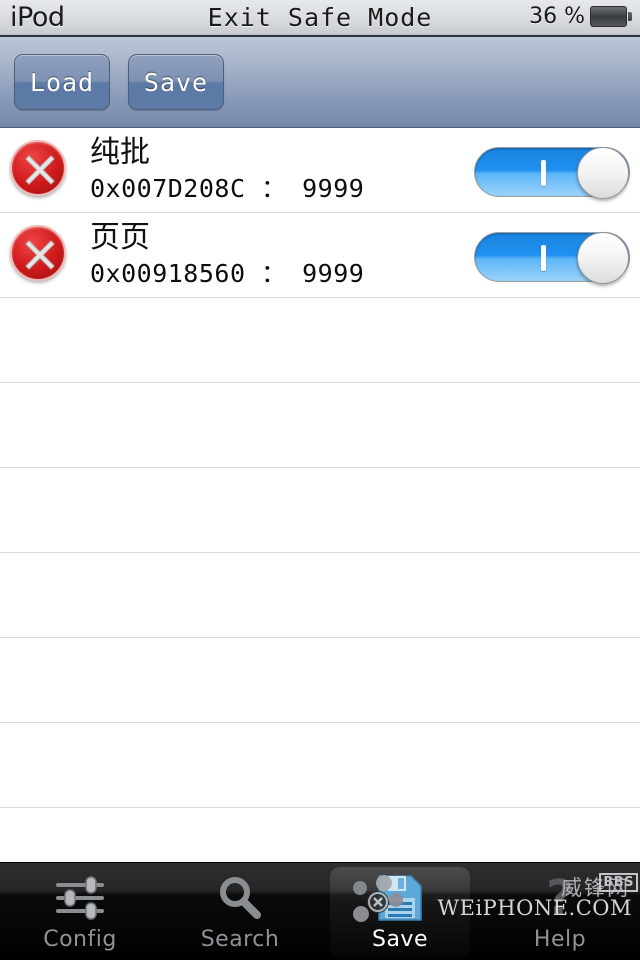 The height and width of the screenshot is (960, 640). What do you see at coordinates (62, 82) in the screenshot?
I see `load-button: Load` at bounding box center [62, 82].